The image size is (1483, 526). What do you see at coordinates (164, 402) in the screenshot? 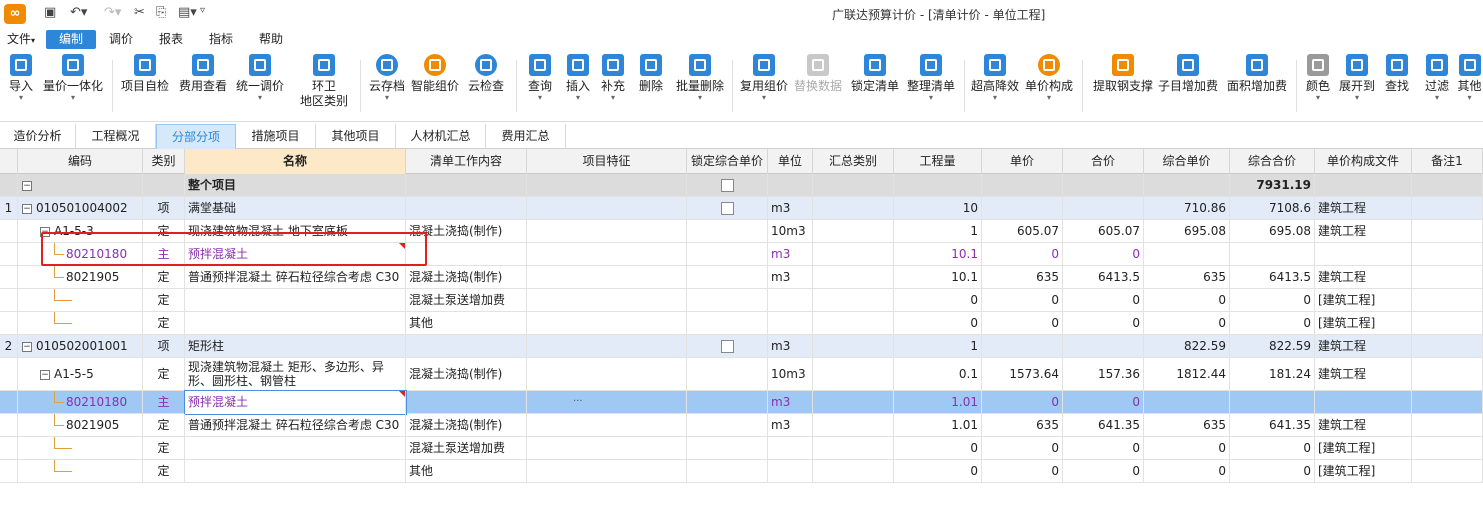
I see `cell-cat: 主` at bounding box center [164, 402].